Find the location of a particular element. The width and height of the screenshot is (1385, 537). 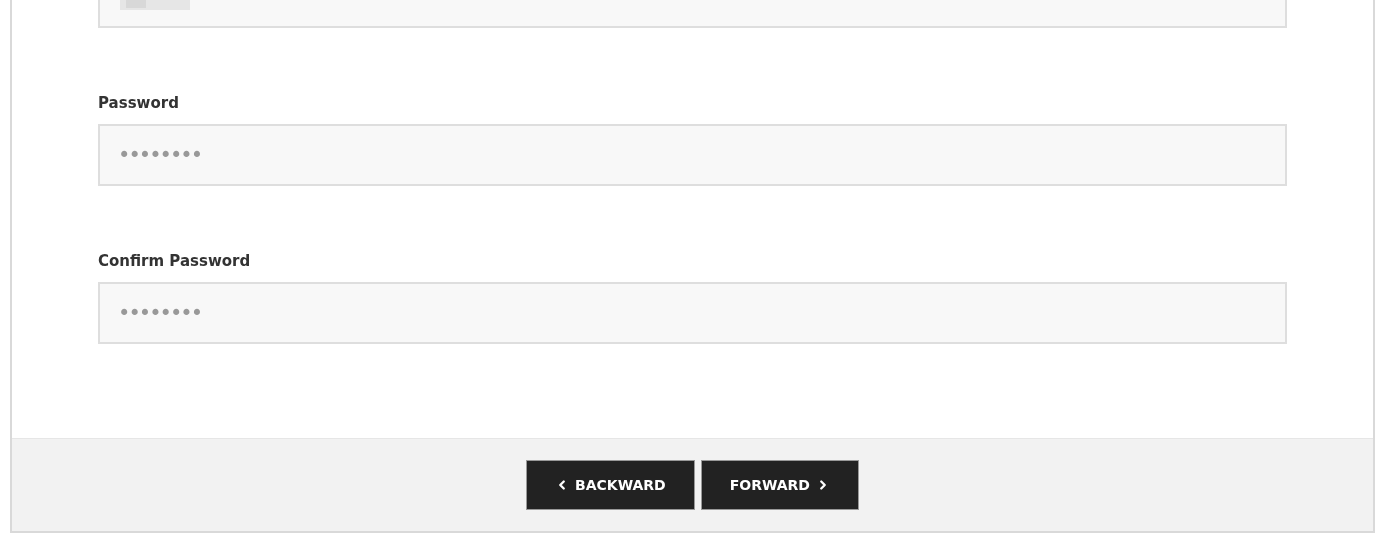

forward-button: FORWARD is located at coordinates (779, 485).